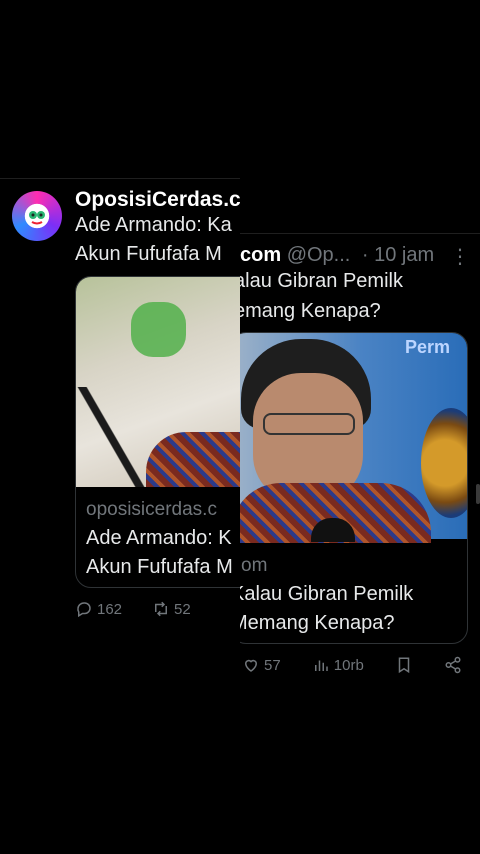 The height and width of the screenshot is (854, 480). I want to click on link-card-title: Kalau Gibran Pemilk, so click(327, 594).